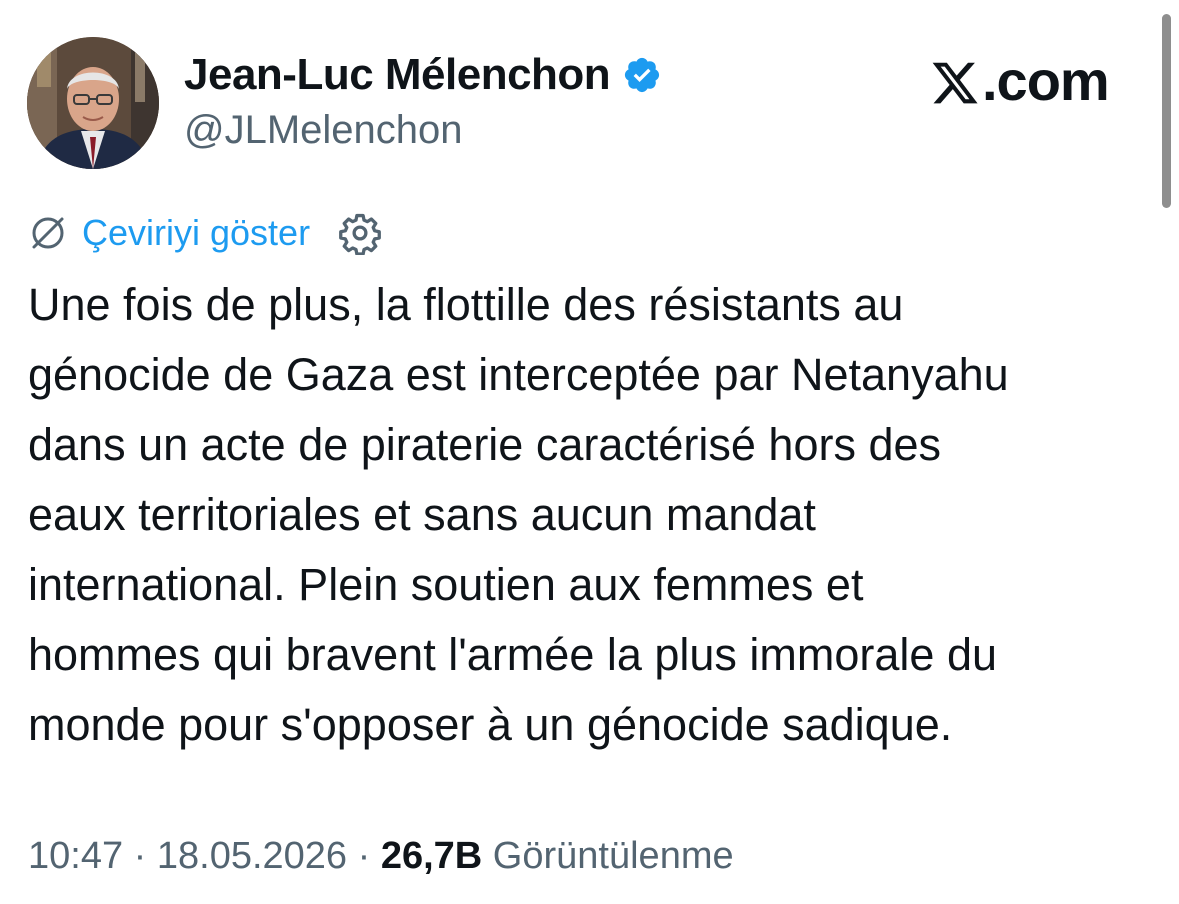 Image resolution: width=1179 pixels, height=904 pixels. What do you see at coordinates (955, 81) in the screenshot?
I see `x-logo-icon` at bounding box center [955, 81].